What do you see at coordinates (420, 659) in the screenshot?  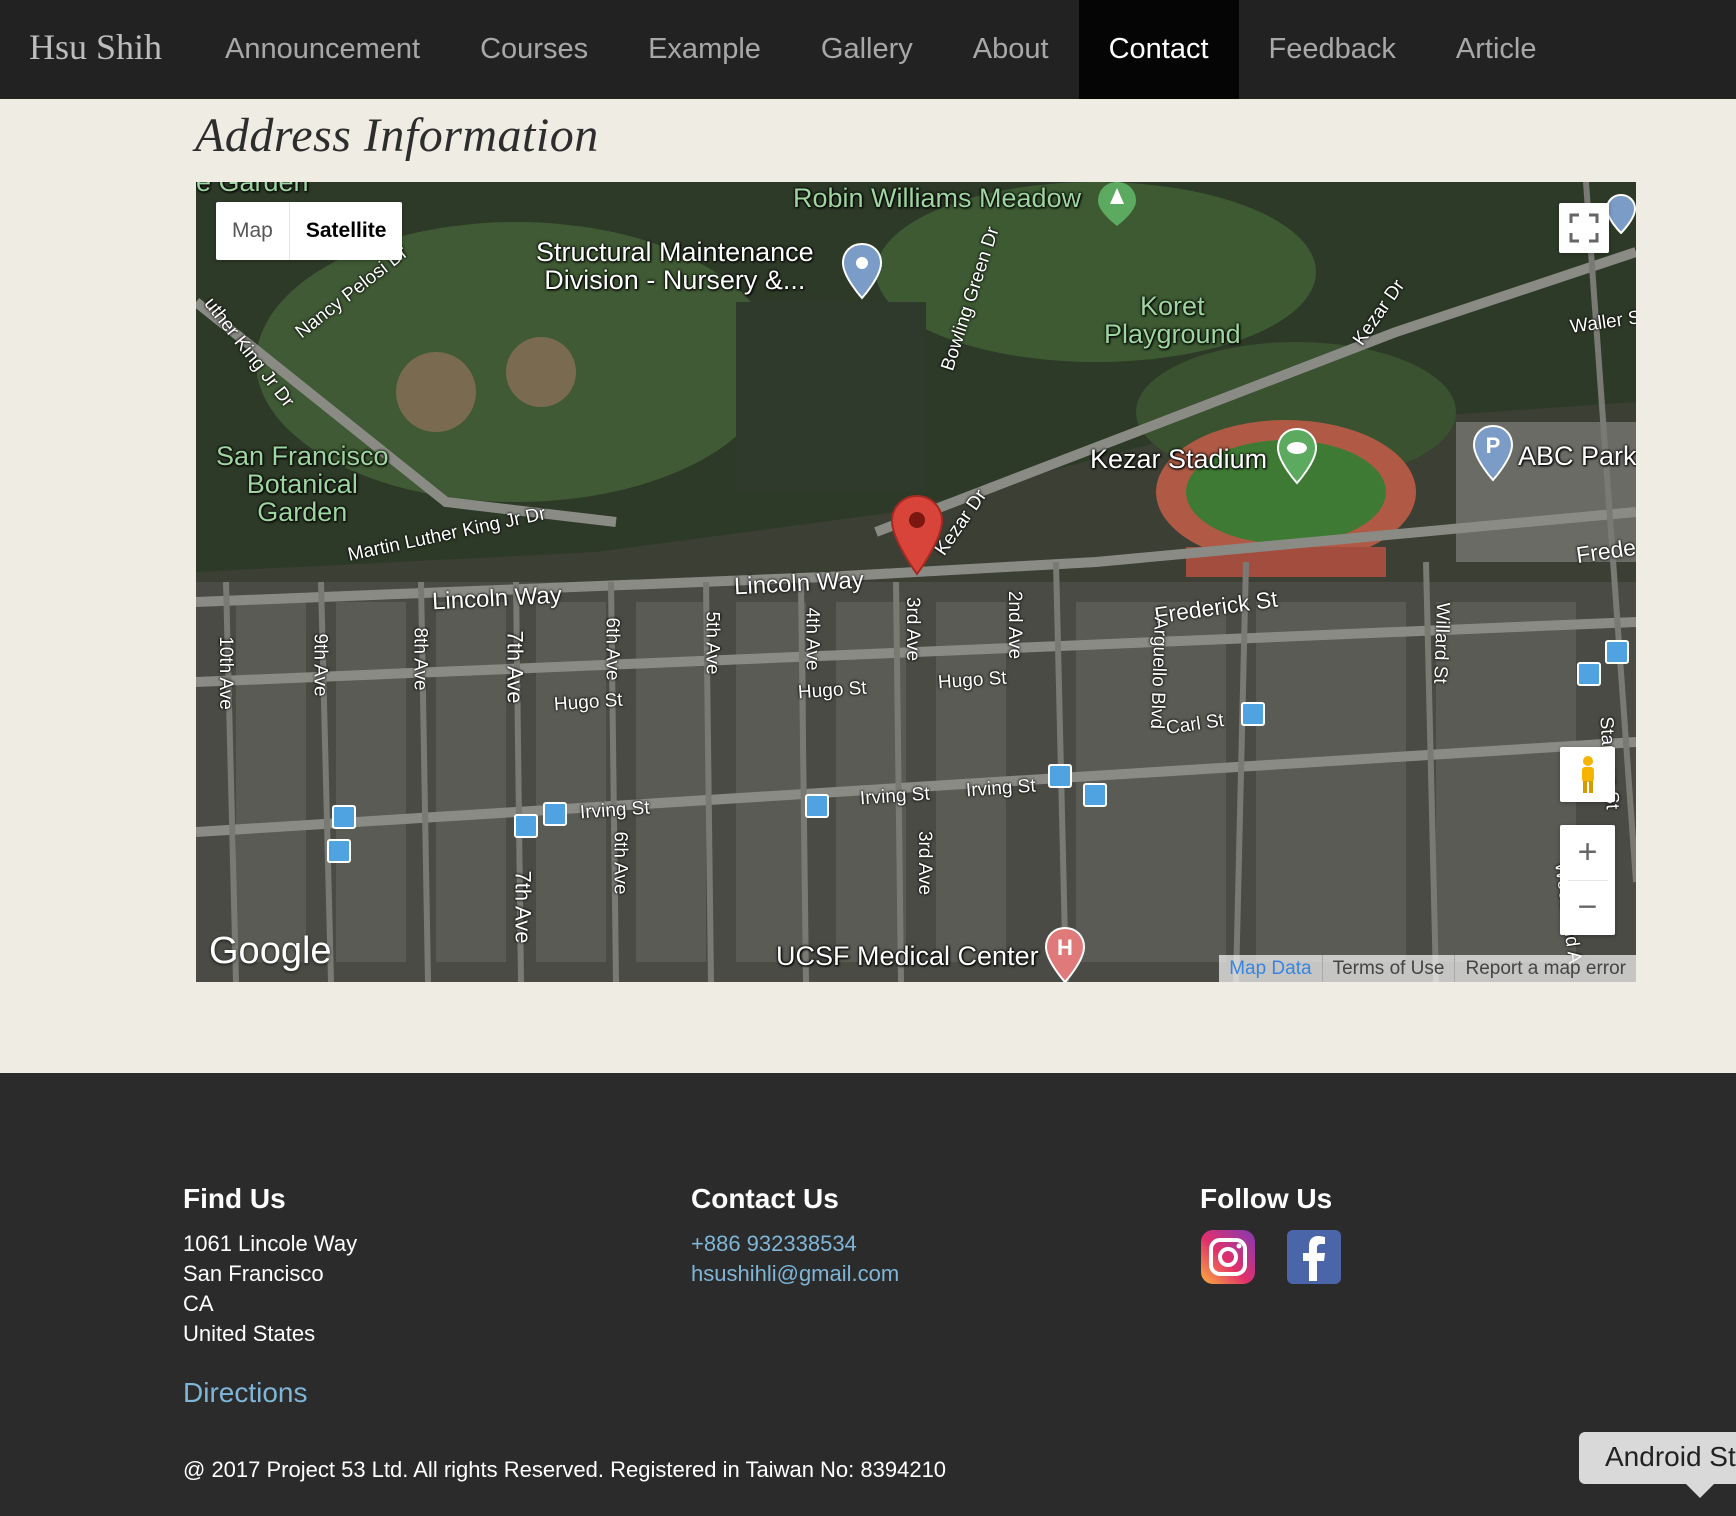 I see `street-label: 8th Ave` at bounding box center [420, 659].